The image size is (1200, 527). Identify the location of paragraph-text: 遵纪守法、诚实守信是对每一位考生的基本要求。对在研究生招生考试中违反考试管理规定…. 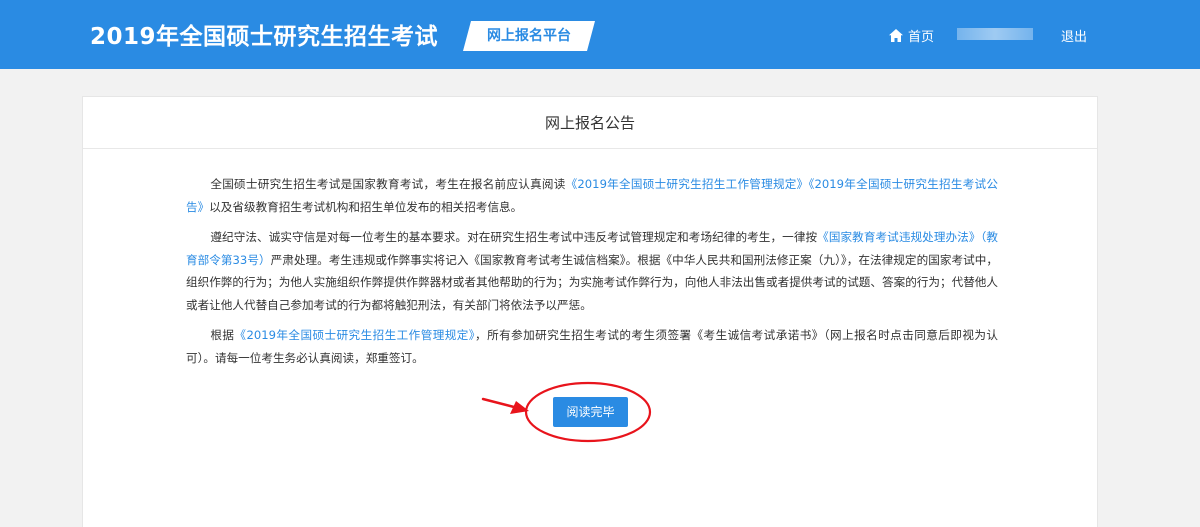
(514, 237).